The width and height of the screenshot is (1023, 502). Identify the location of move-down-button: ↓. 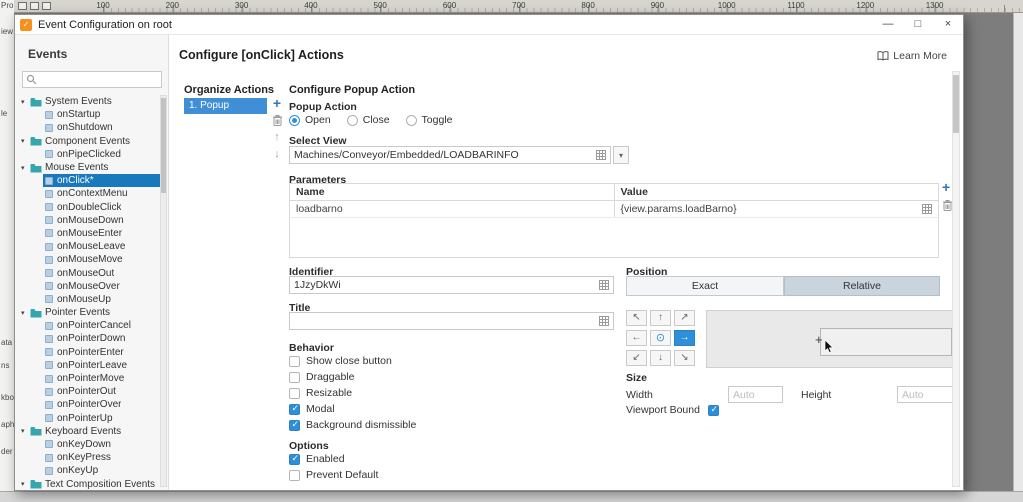
(277, 154).